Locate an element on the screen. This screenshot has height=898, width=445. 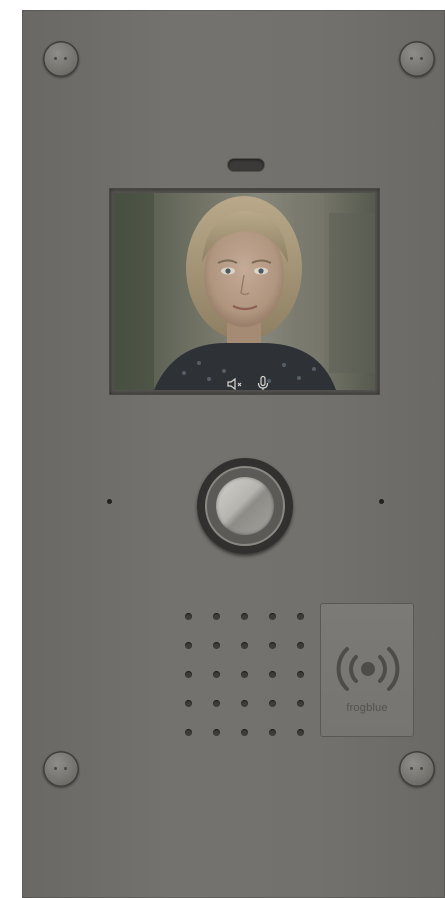
visitor-video-image is located at coordinates (244, 291).